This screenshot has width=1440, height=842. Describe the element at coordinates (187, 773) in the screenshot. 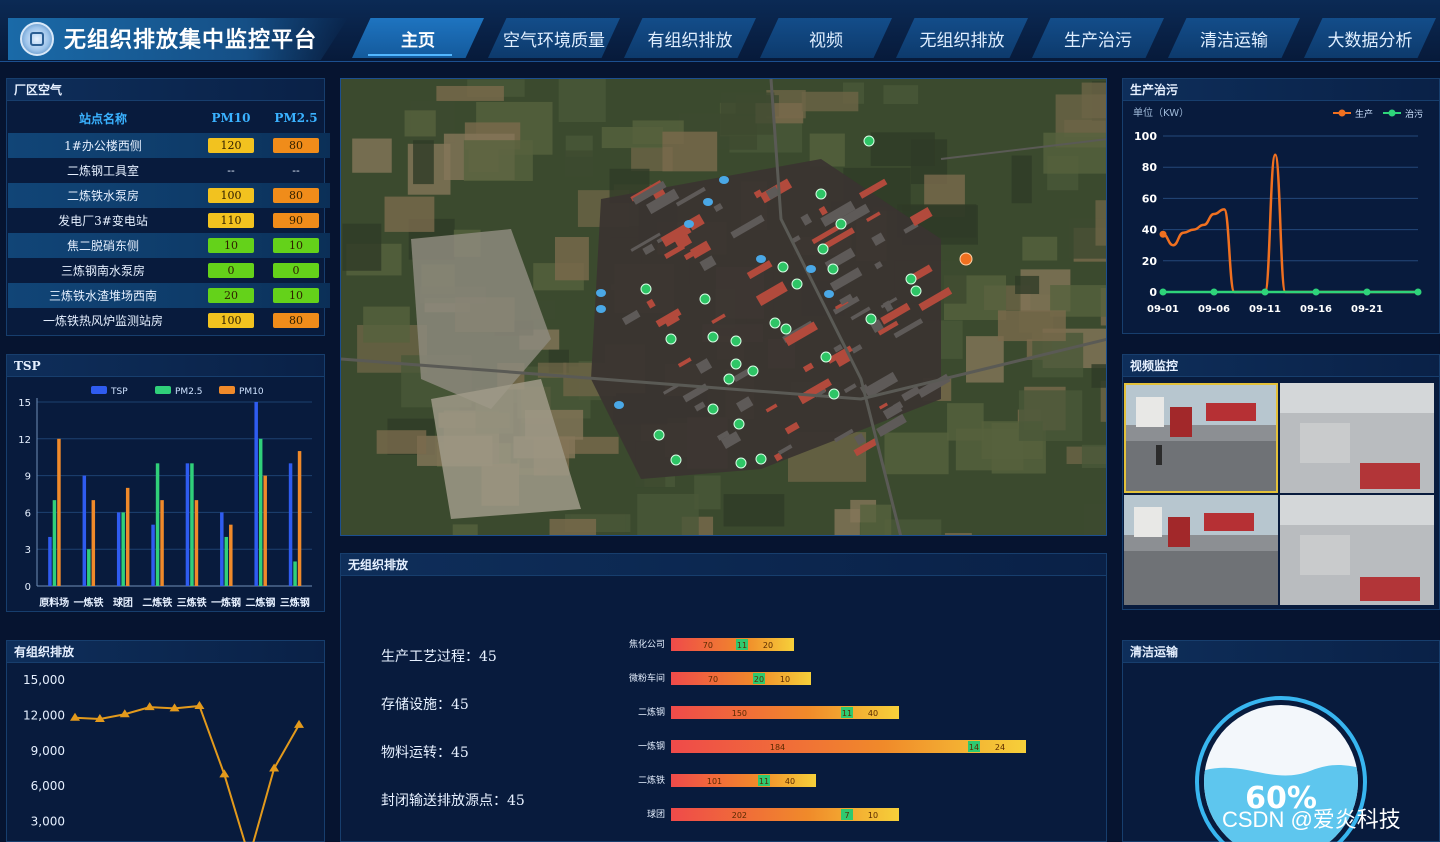

I see `organized-line` at that location.